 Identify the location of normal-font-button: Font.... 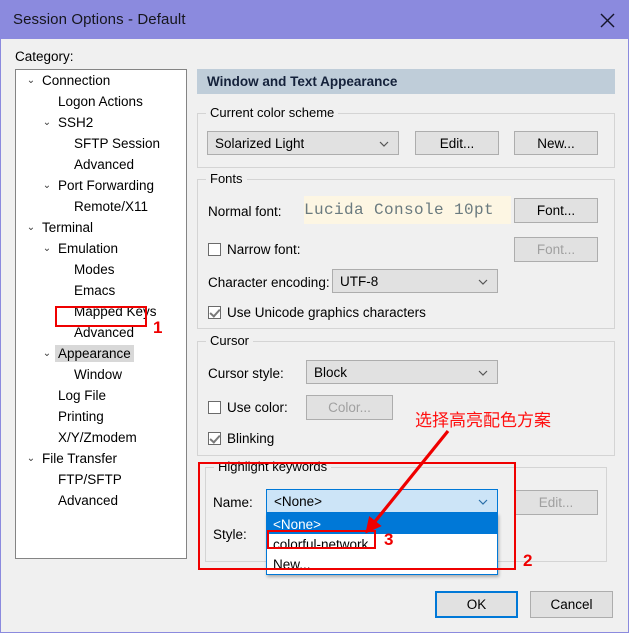
(556, 210).